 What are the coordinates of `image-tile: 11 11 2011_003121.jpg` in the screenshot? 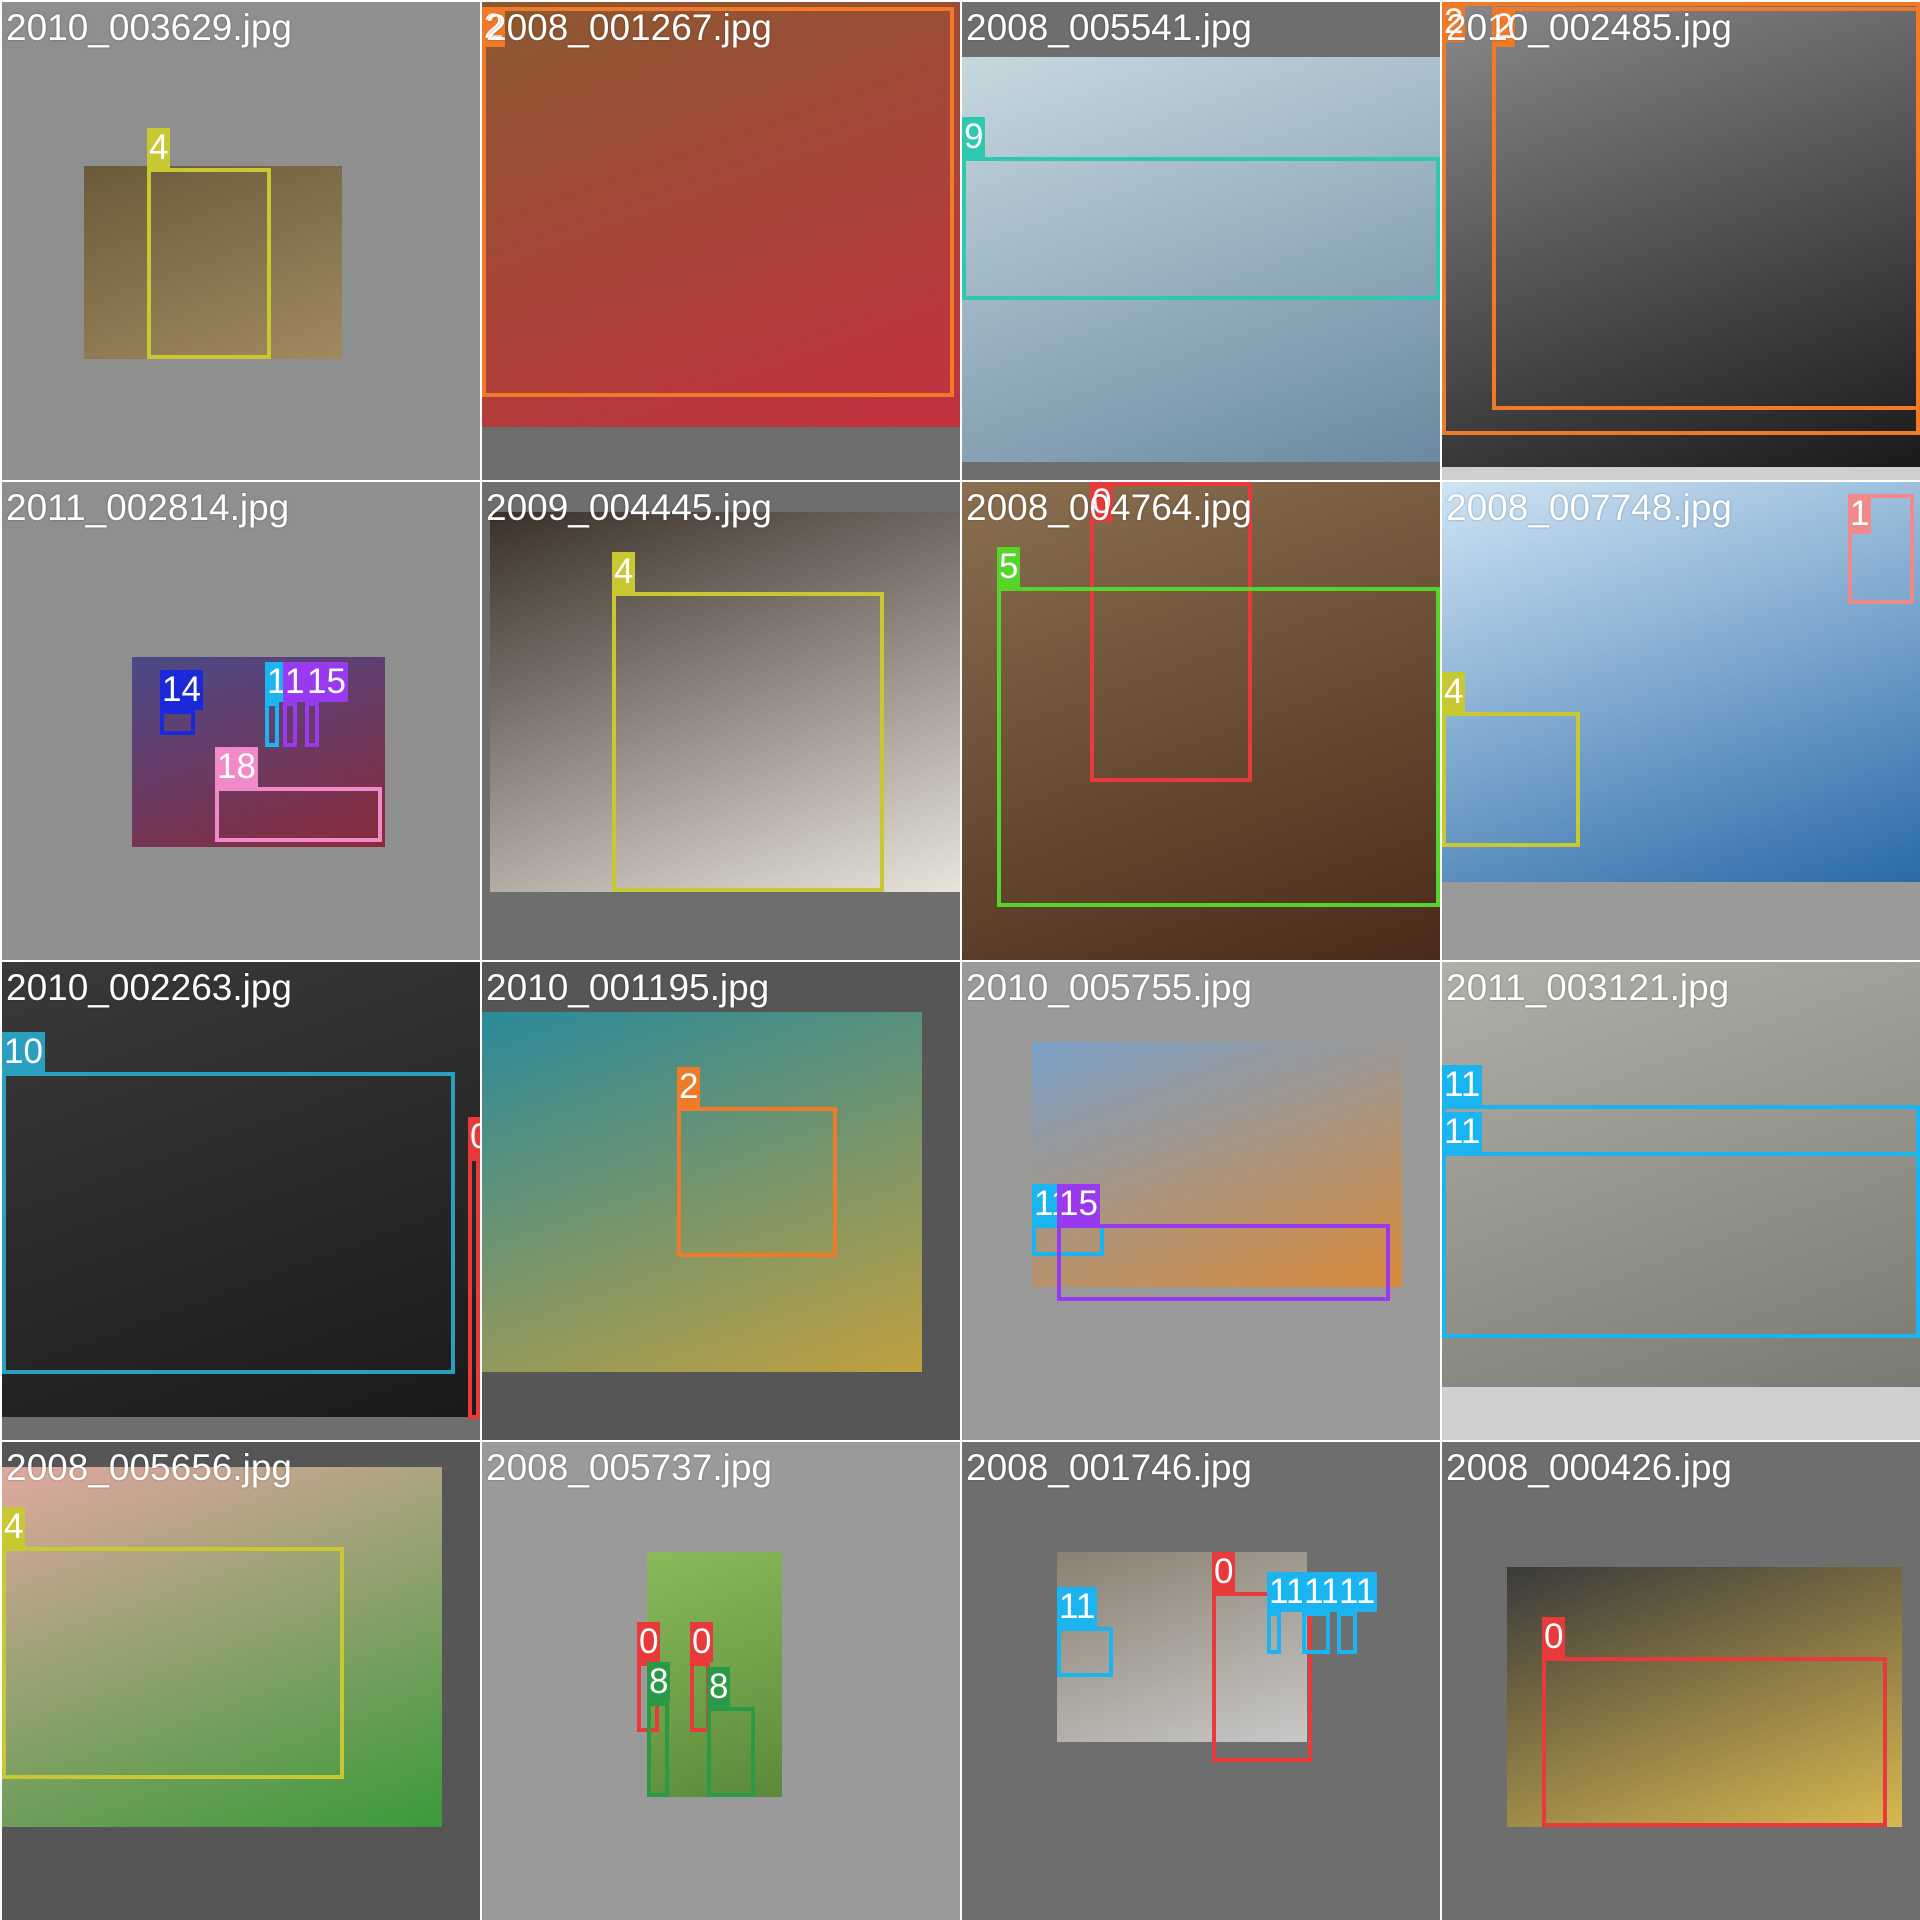 It's located at (1681, 1201).